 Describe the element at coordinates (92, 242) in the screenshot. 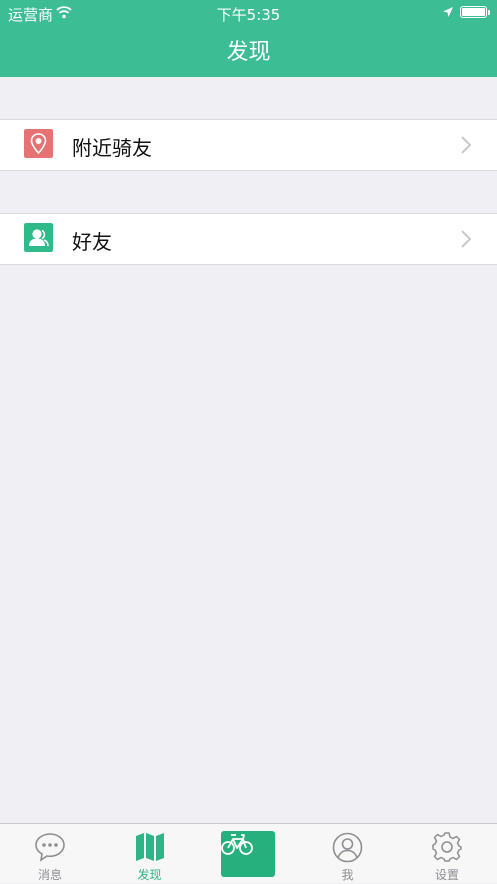

I see `list-item-label: 好友` at that location.